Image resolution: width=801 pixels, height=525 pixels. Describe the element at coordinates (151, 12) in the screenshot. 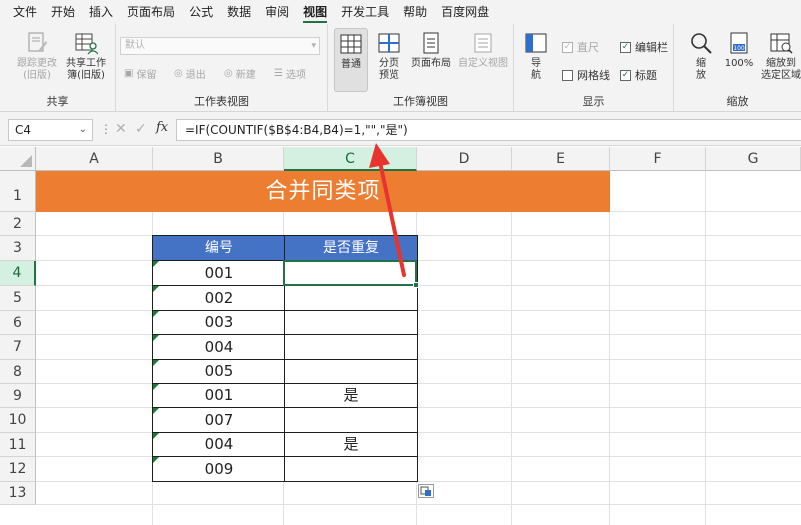

I see `menu-item-3: 页面布局` at that location.